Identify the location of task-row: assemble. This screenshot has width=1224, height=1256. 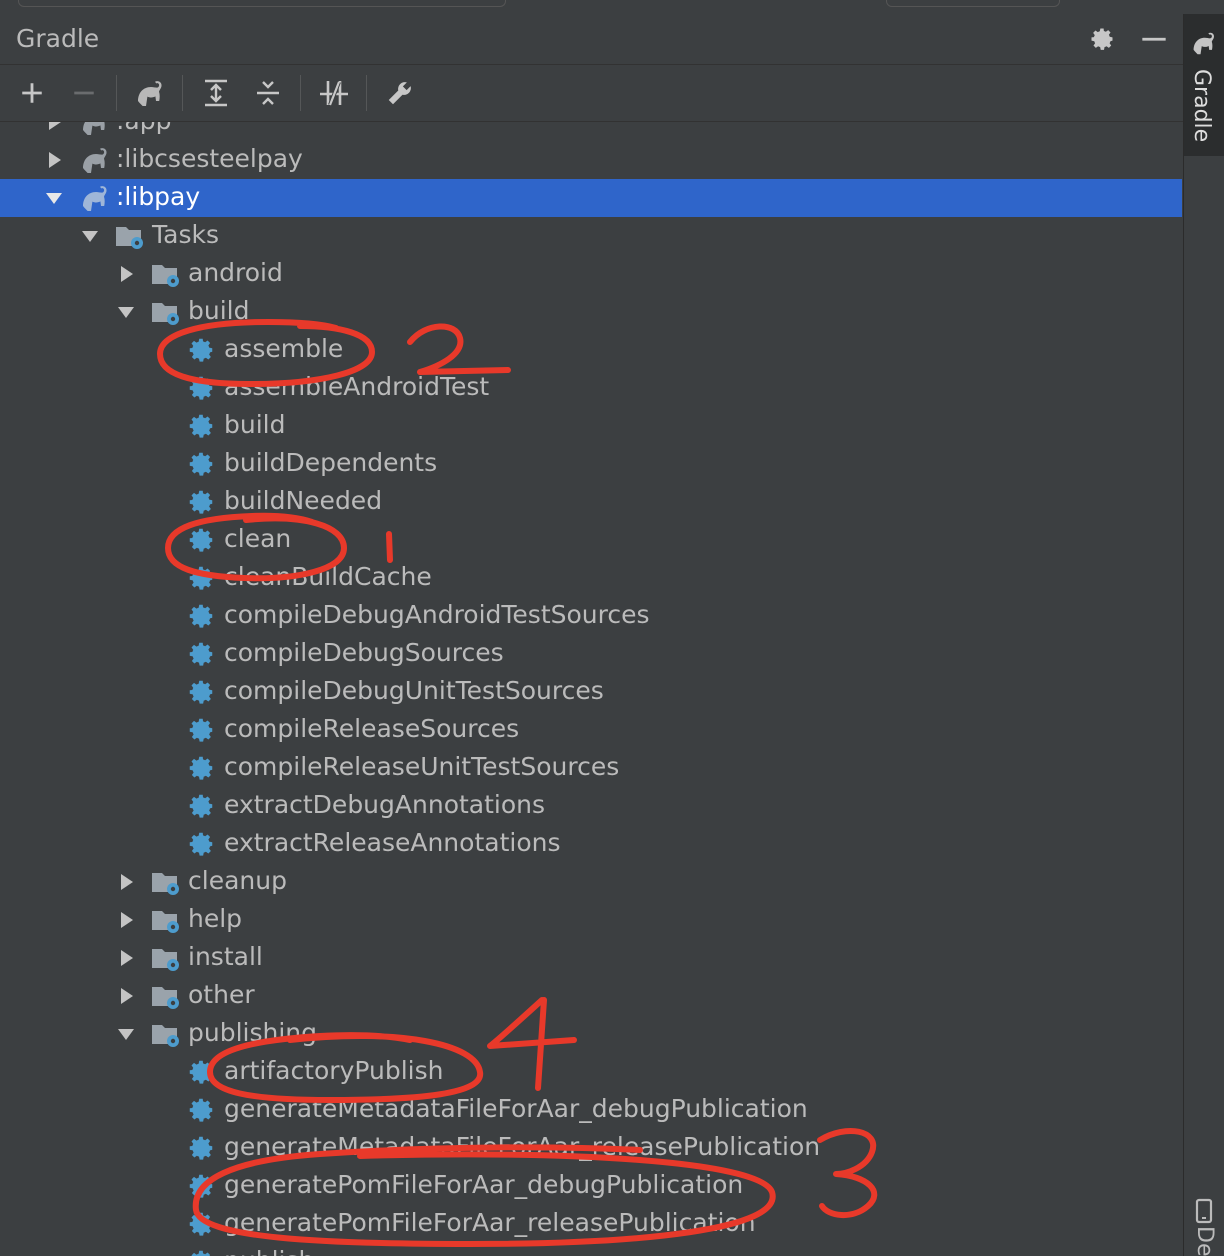
(591, 350).